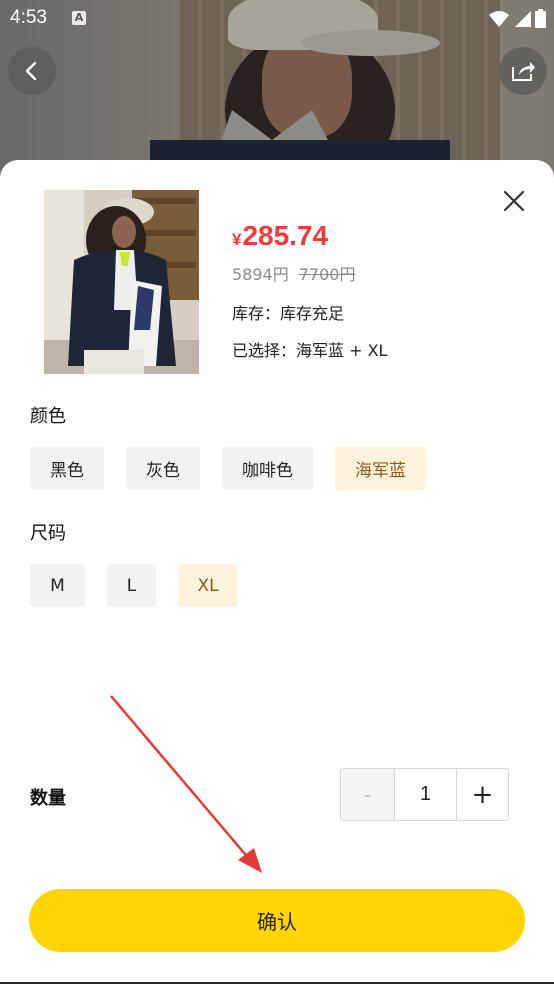  What do you see at coordinates (237, 239) in the screenshot?
I see `currency-symbol: ¥` at bounding box center [237, 239].